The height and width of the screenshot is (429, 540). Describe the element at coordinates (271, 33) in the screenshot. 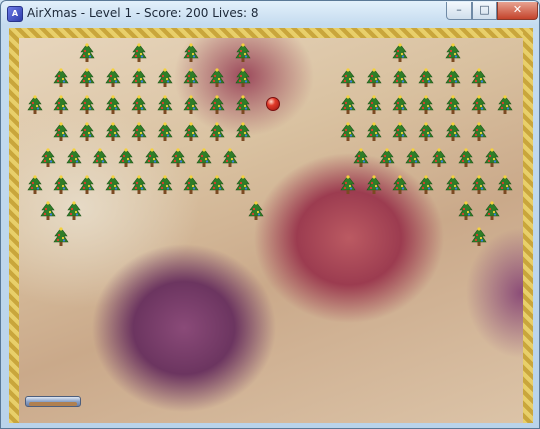

I see `top-wall` at that location.